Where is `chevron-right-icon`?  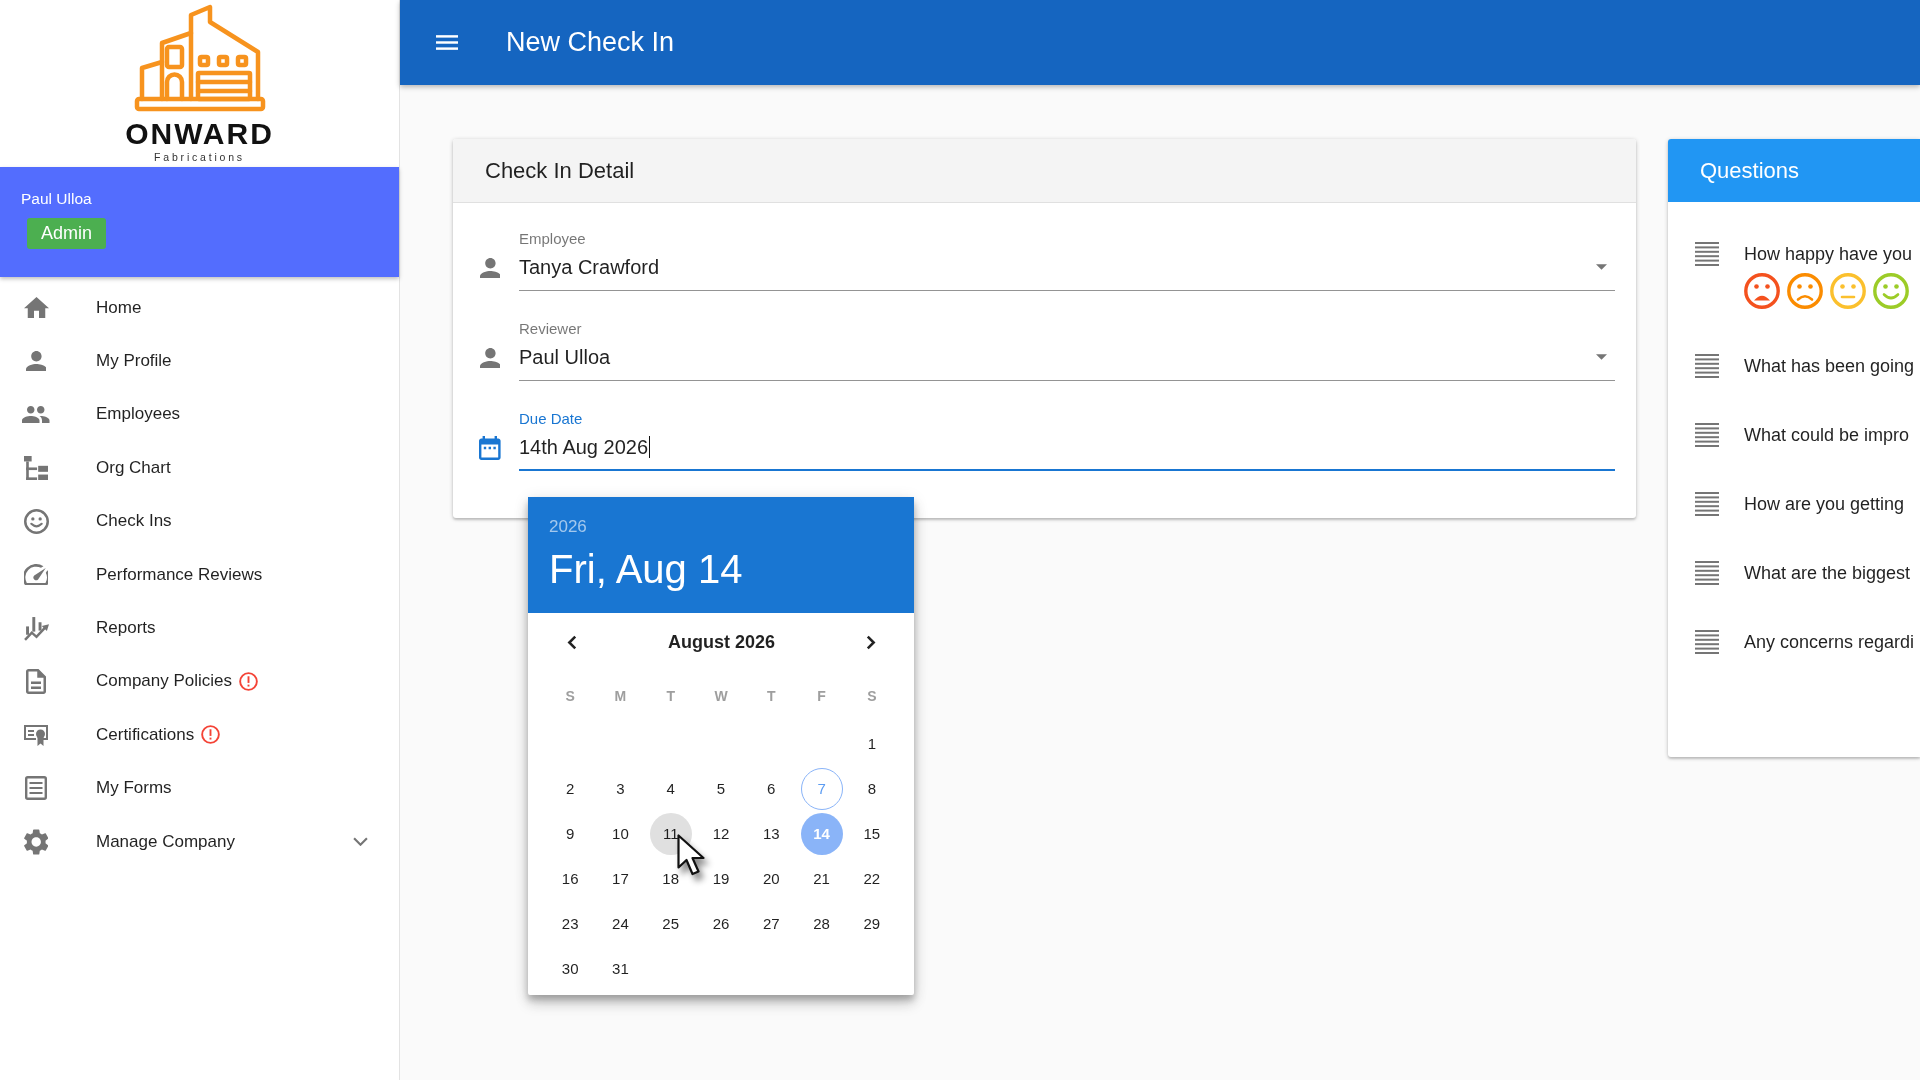 chevron-right-icon is located at coordinates (871, 642).